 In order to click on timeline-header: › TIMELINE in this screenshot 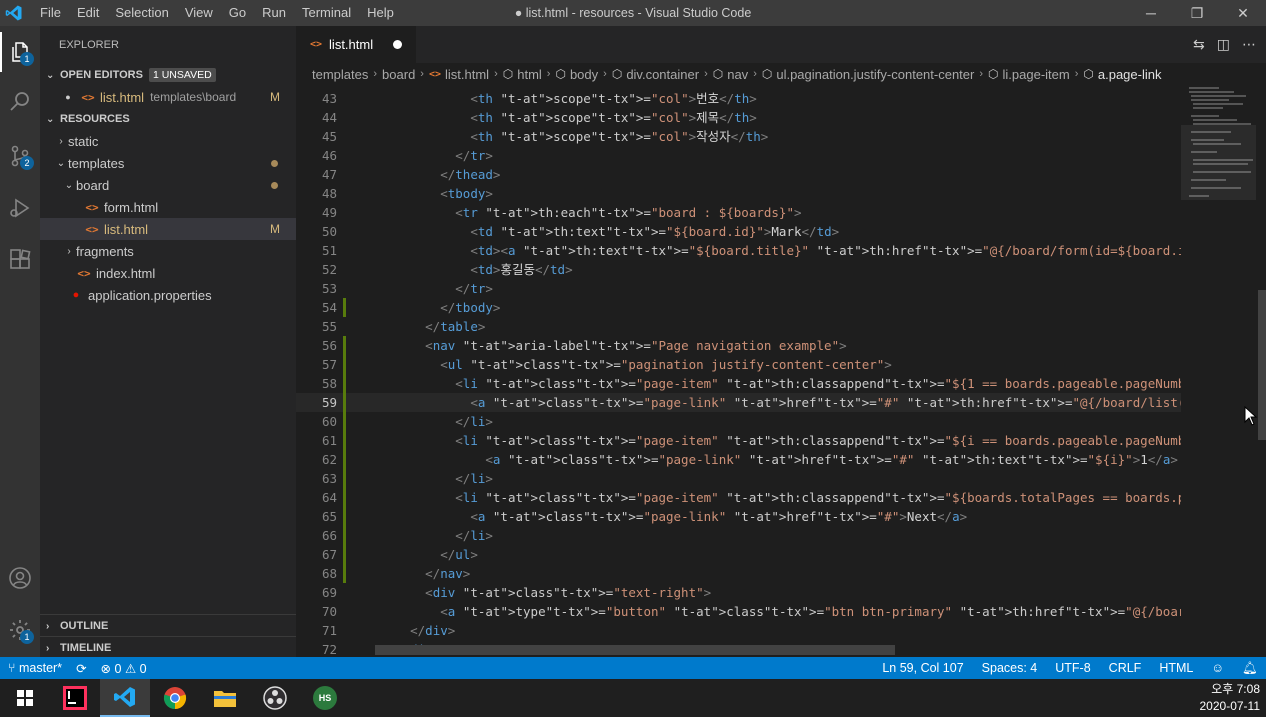, I will do `click(168, 648)`.